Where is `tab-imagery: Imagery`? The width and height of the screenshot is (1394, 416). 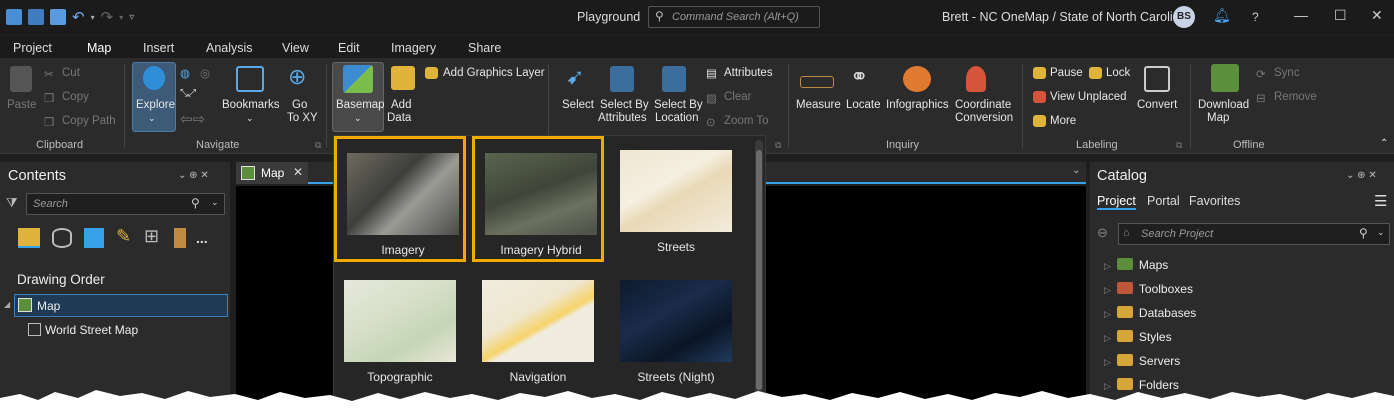 tab-imagery: Imagery is located at coordinates (413, 48).